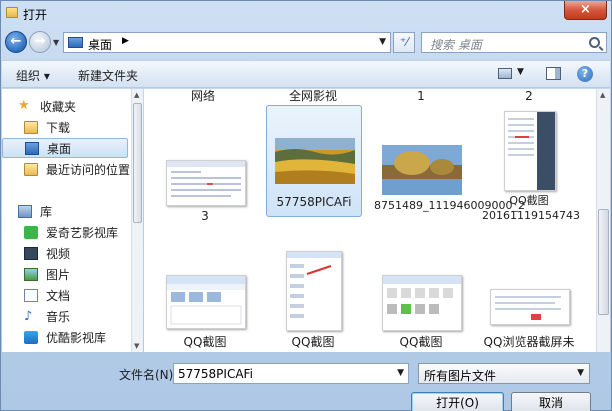 This screenshot has height=411, width=612. Describe the element at coordinates (88, 170) in the screenshot. I see `sidebar-item-label: 最近访问的位置` at that location.